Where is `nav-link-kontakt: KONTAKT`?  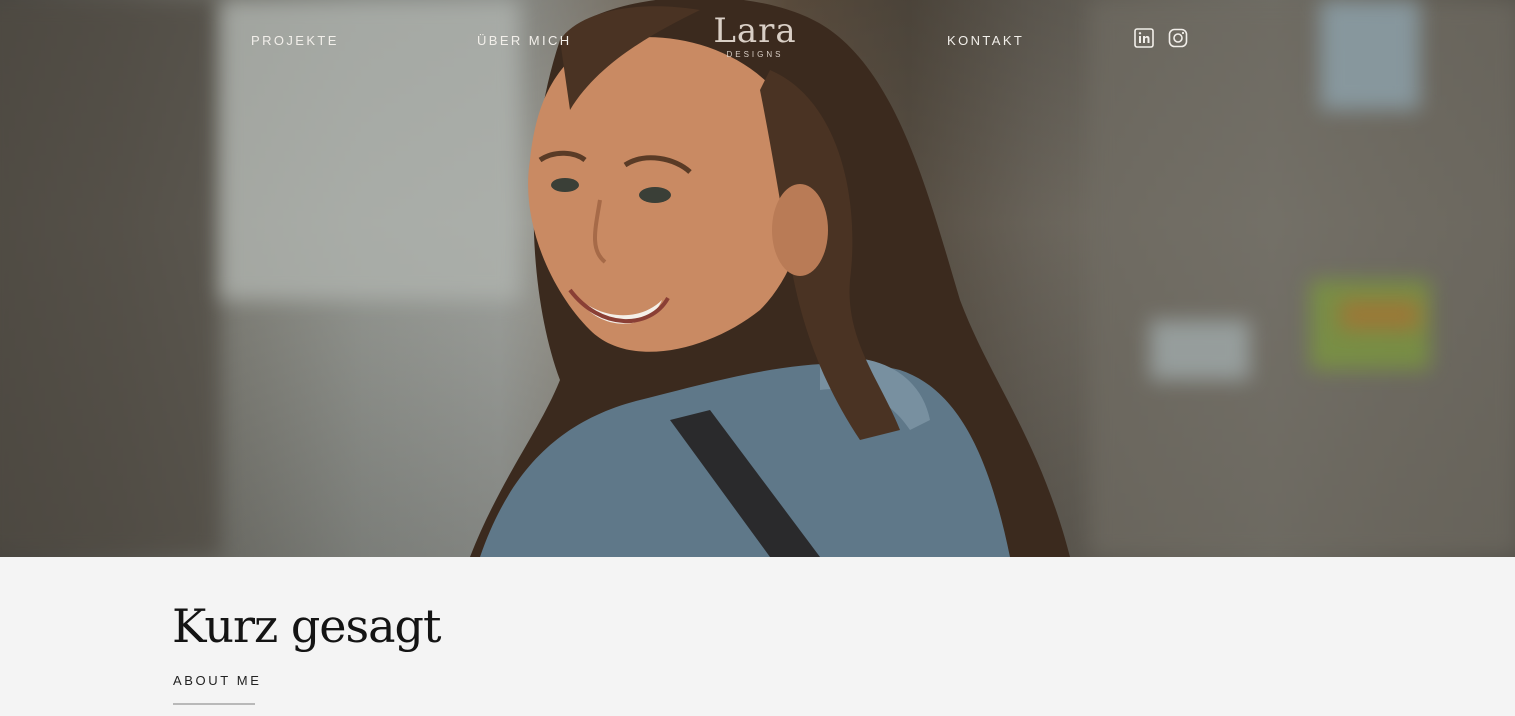 nav-link-kontakt: KONTAKT is located at coordinates (985, 40).